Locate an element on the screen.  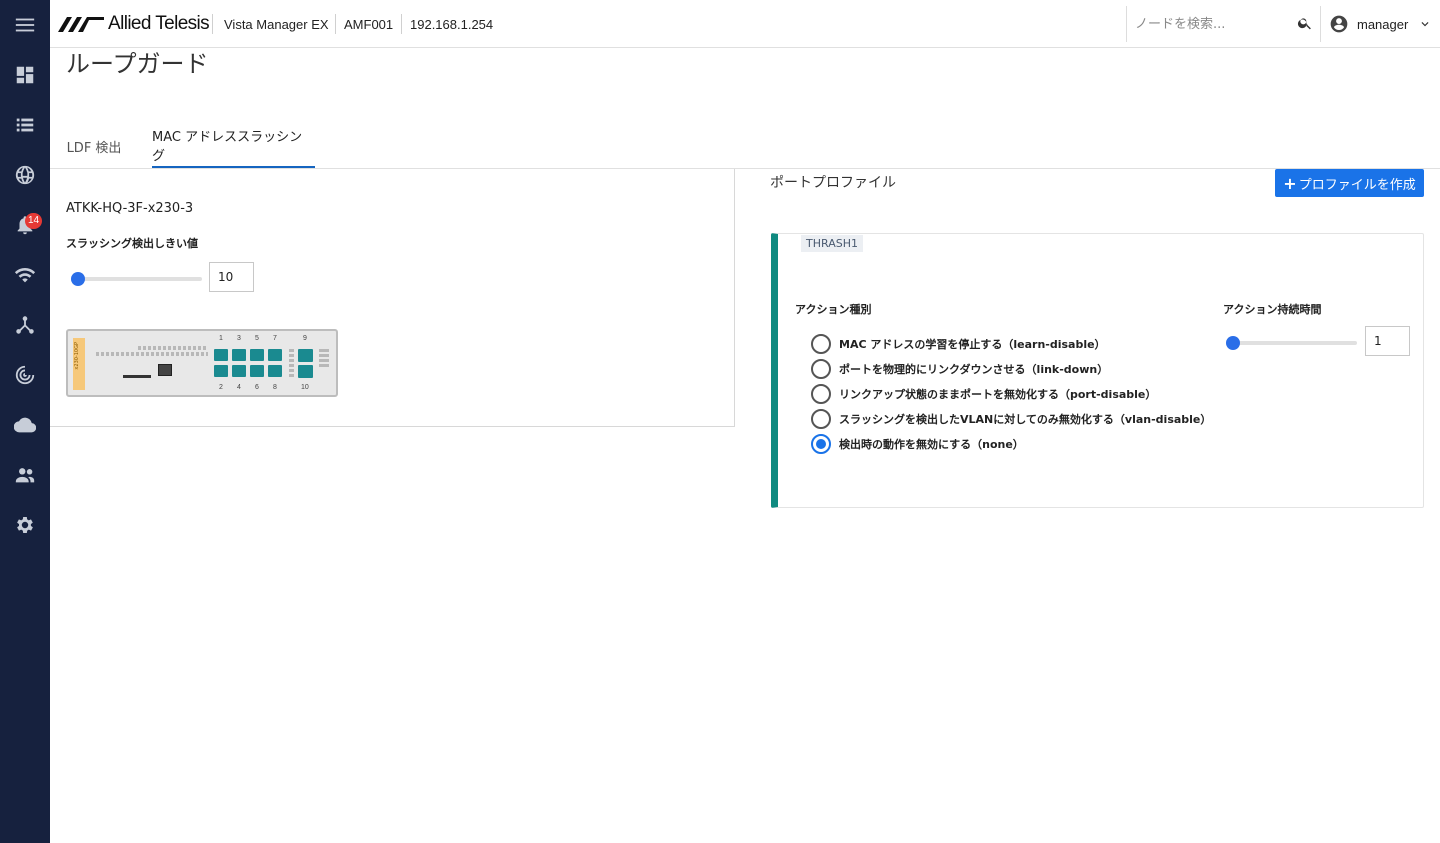
device-ip: 192.168.1.254 is located at coordinates (452, 24).